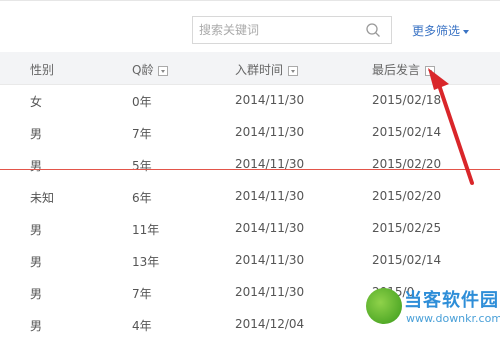  What do you see at coordinates (250, 165) in the screenshot?
I see `table-row: 男 5年 2014/11/30 2015/02/20` at bounding box center [250, 165].